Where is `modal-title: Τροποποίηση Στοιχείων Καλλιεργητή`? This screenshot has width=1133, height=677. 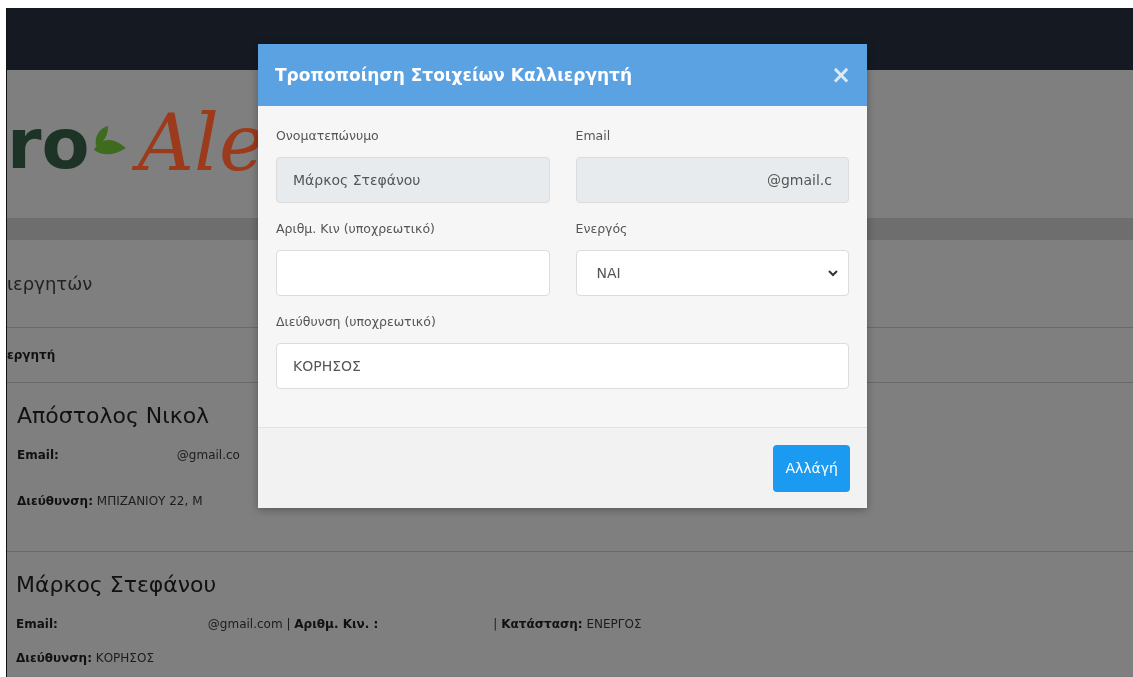
modal-title: Τροποποίηση Στοιχείων Καλλιεργητή is located at coordinates (454, 75).